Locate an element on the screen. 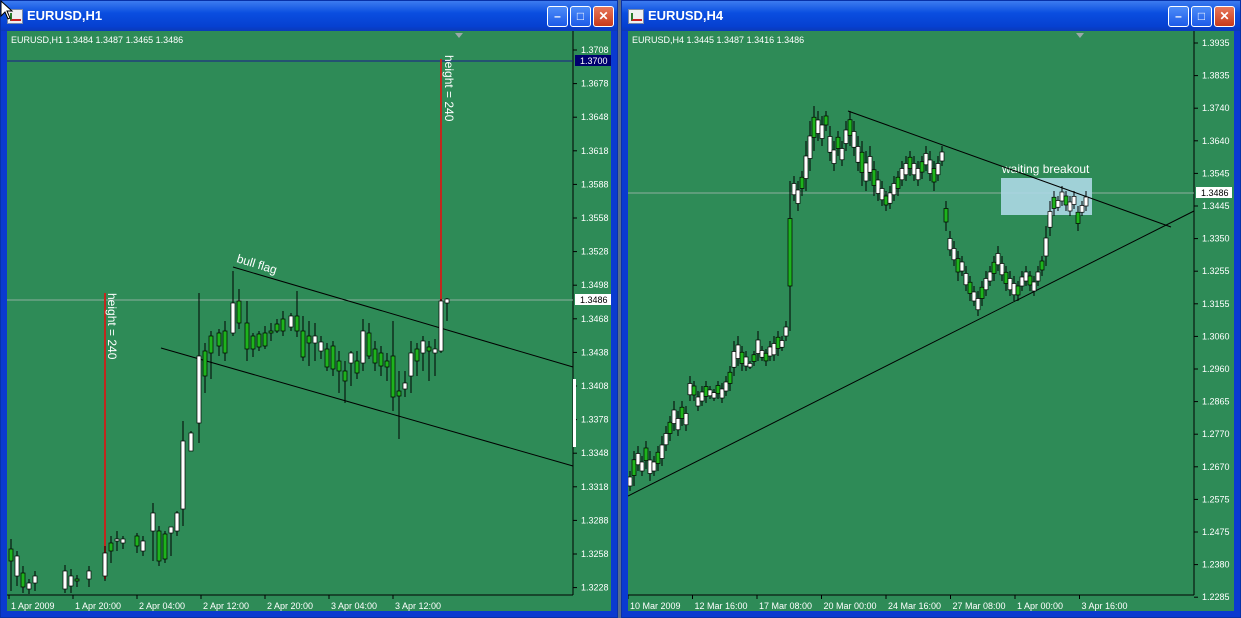 The height and width of the screenshot is (618, 1241). time-label: 10 Mar 2009 is located at coordinates (655, 606).